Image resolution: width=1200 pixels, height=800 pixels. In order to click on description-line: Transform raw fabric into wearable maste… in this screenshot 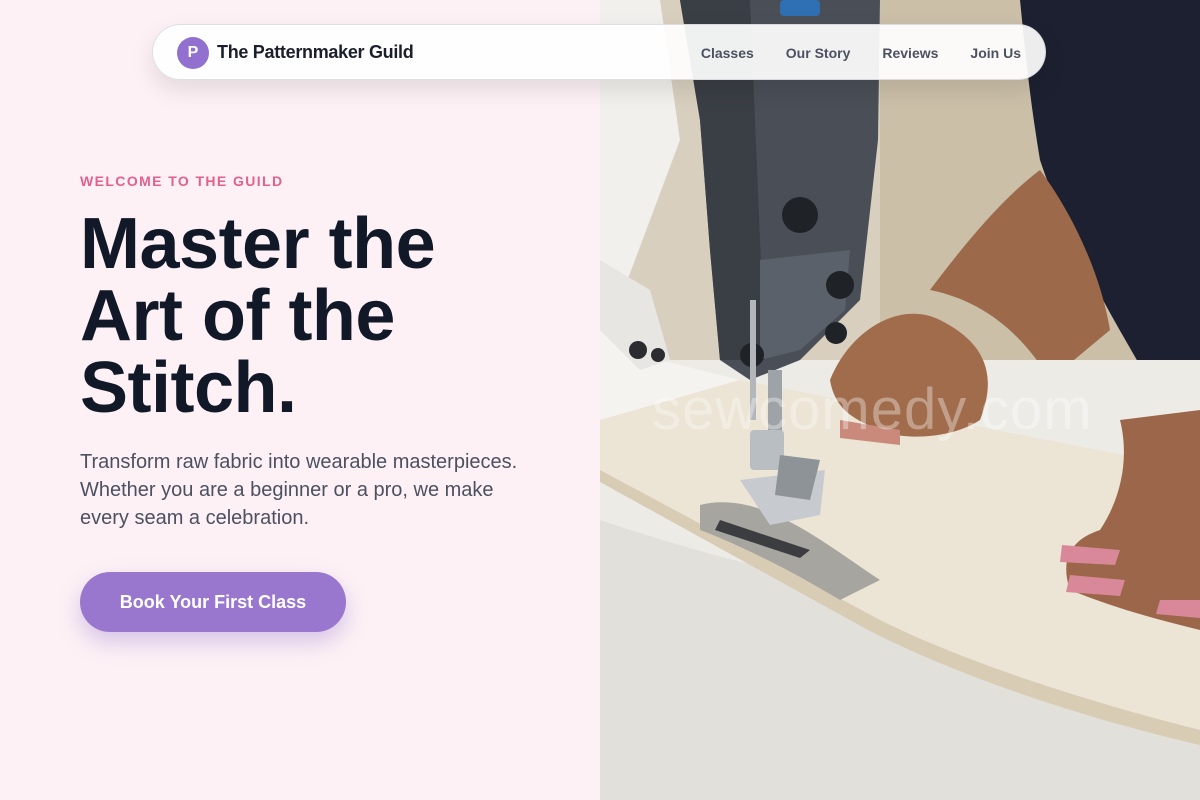, I will do `click(299, 462)`.